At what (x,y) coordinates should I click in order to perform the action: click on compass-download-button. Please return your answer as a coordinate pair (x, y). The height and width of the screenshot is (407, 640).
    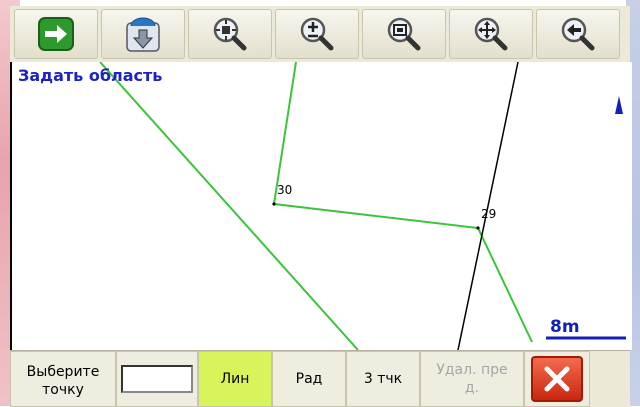
    Looking at the image, I should click on (143, 34).